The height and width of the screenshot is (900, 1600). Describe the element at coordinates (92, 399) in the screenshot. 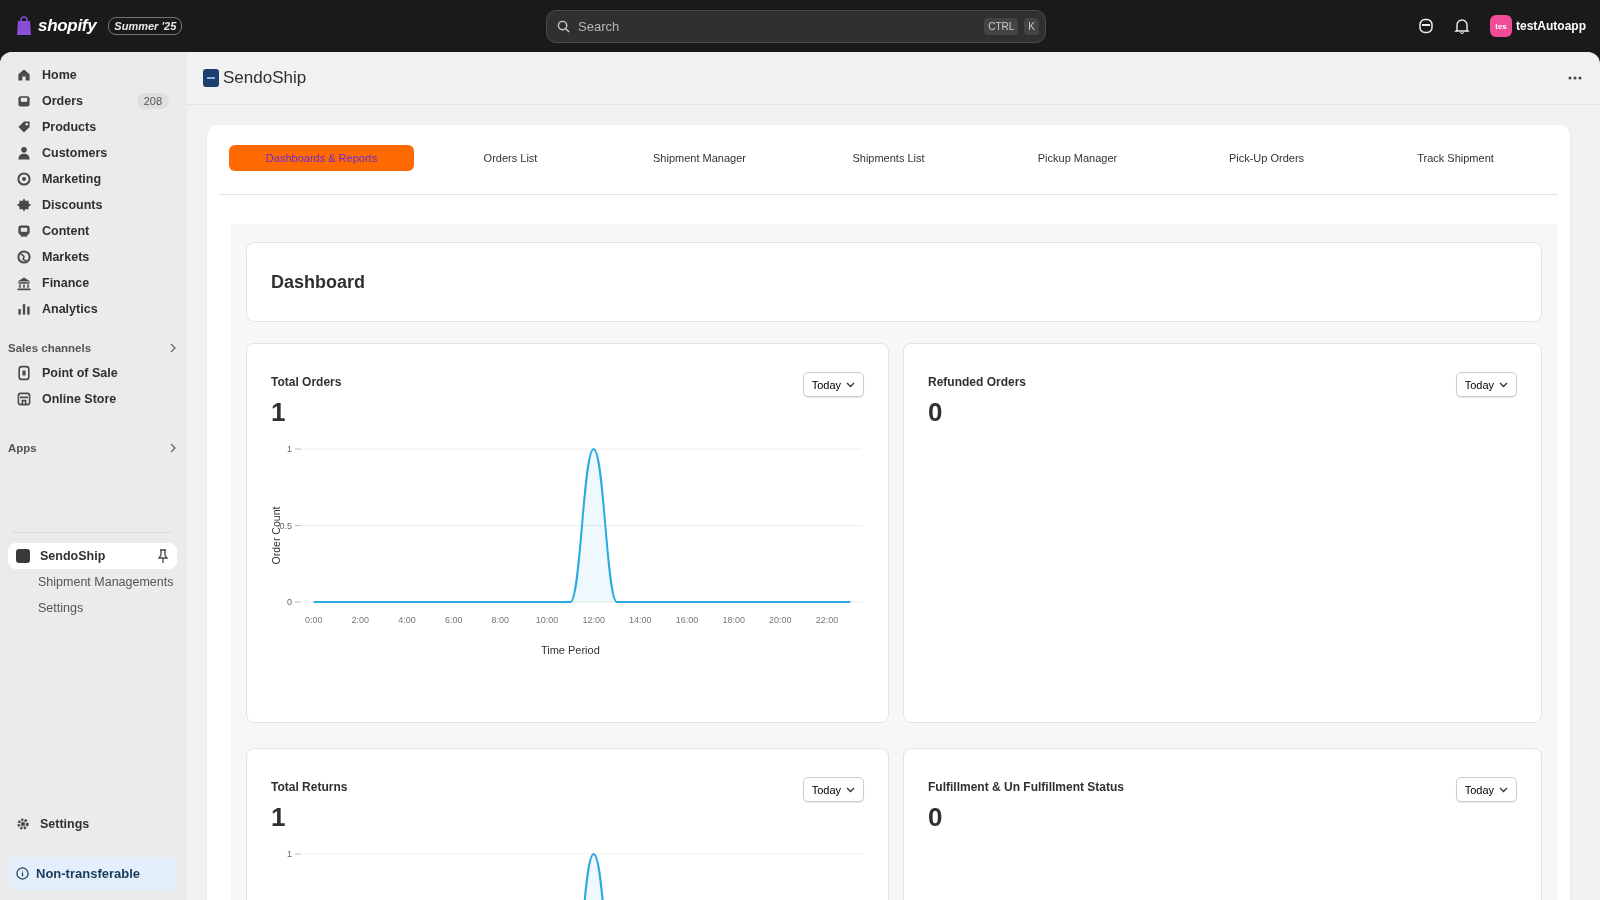

I see `sidebar-item: Online Store` at that location.